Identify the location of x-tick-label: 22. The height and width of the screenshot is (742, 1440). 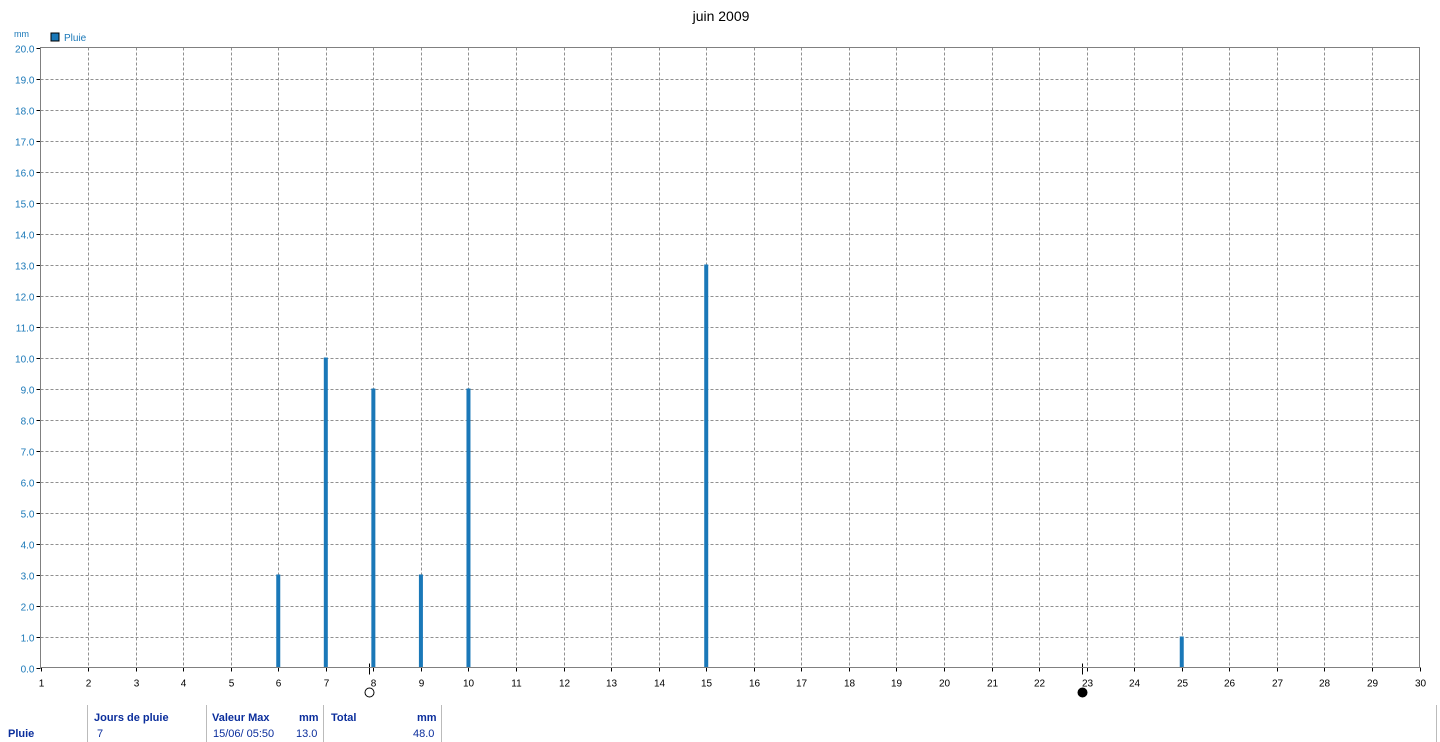
(1040, 684).